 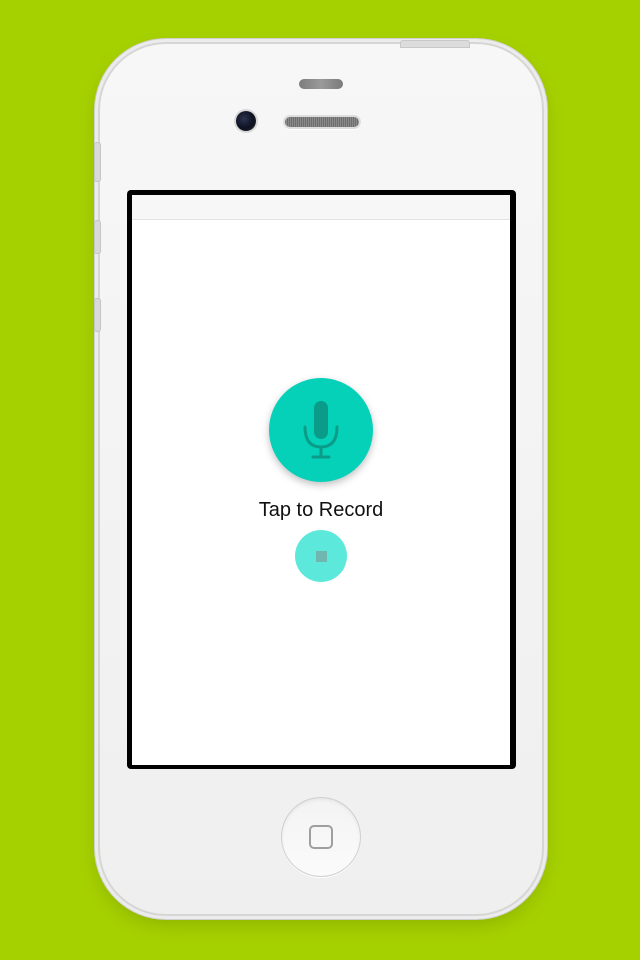 What do you see at coordinates (322, 122) in the screenshot?
I see `earpiece-speaker` at bounding box center [322, 122].